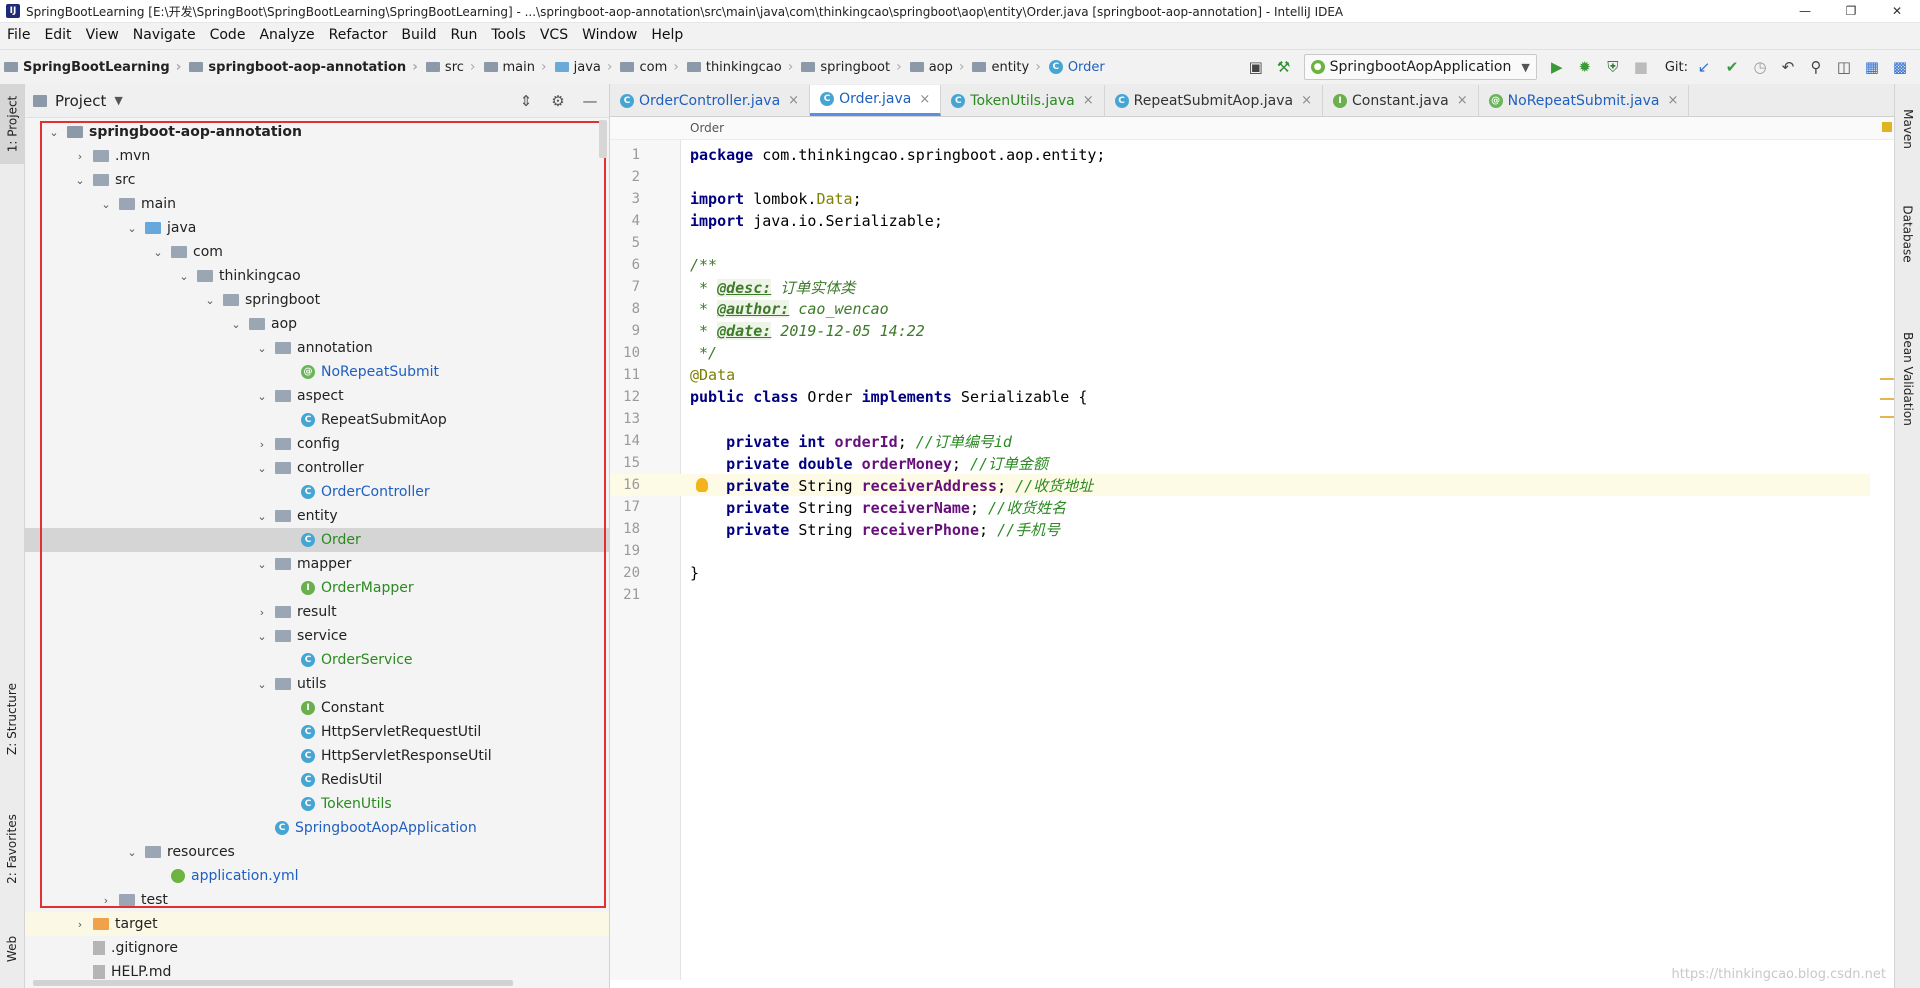 This screenshot has width=1920, height=988. What do you see at coordinates (317, 636) in the screenshot?
I see `tree-node-service: ⌄ service` at bounding box center [317, 636].